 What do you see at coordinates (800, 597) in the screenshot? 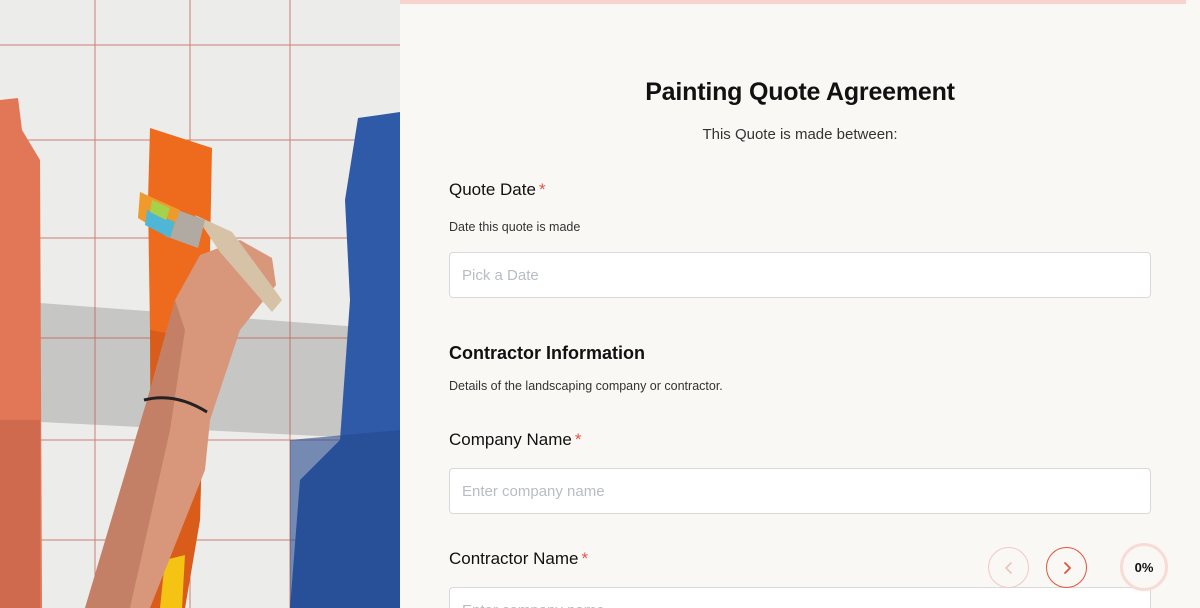
I see `contractor-name-input` at bounding box center [800, 597].